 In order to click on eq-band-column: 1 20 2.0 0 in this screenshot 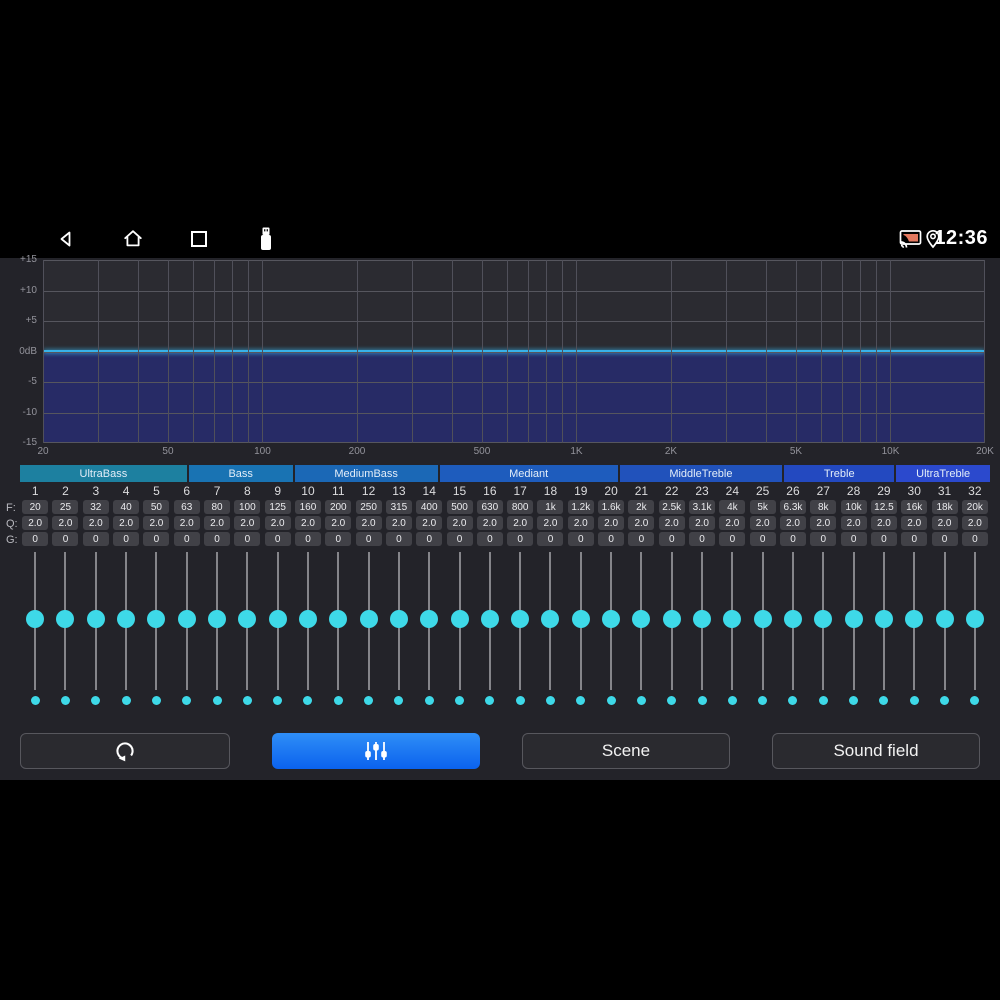, I will do `click(35, 597)`.